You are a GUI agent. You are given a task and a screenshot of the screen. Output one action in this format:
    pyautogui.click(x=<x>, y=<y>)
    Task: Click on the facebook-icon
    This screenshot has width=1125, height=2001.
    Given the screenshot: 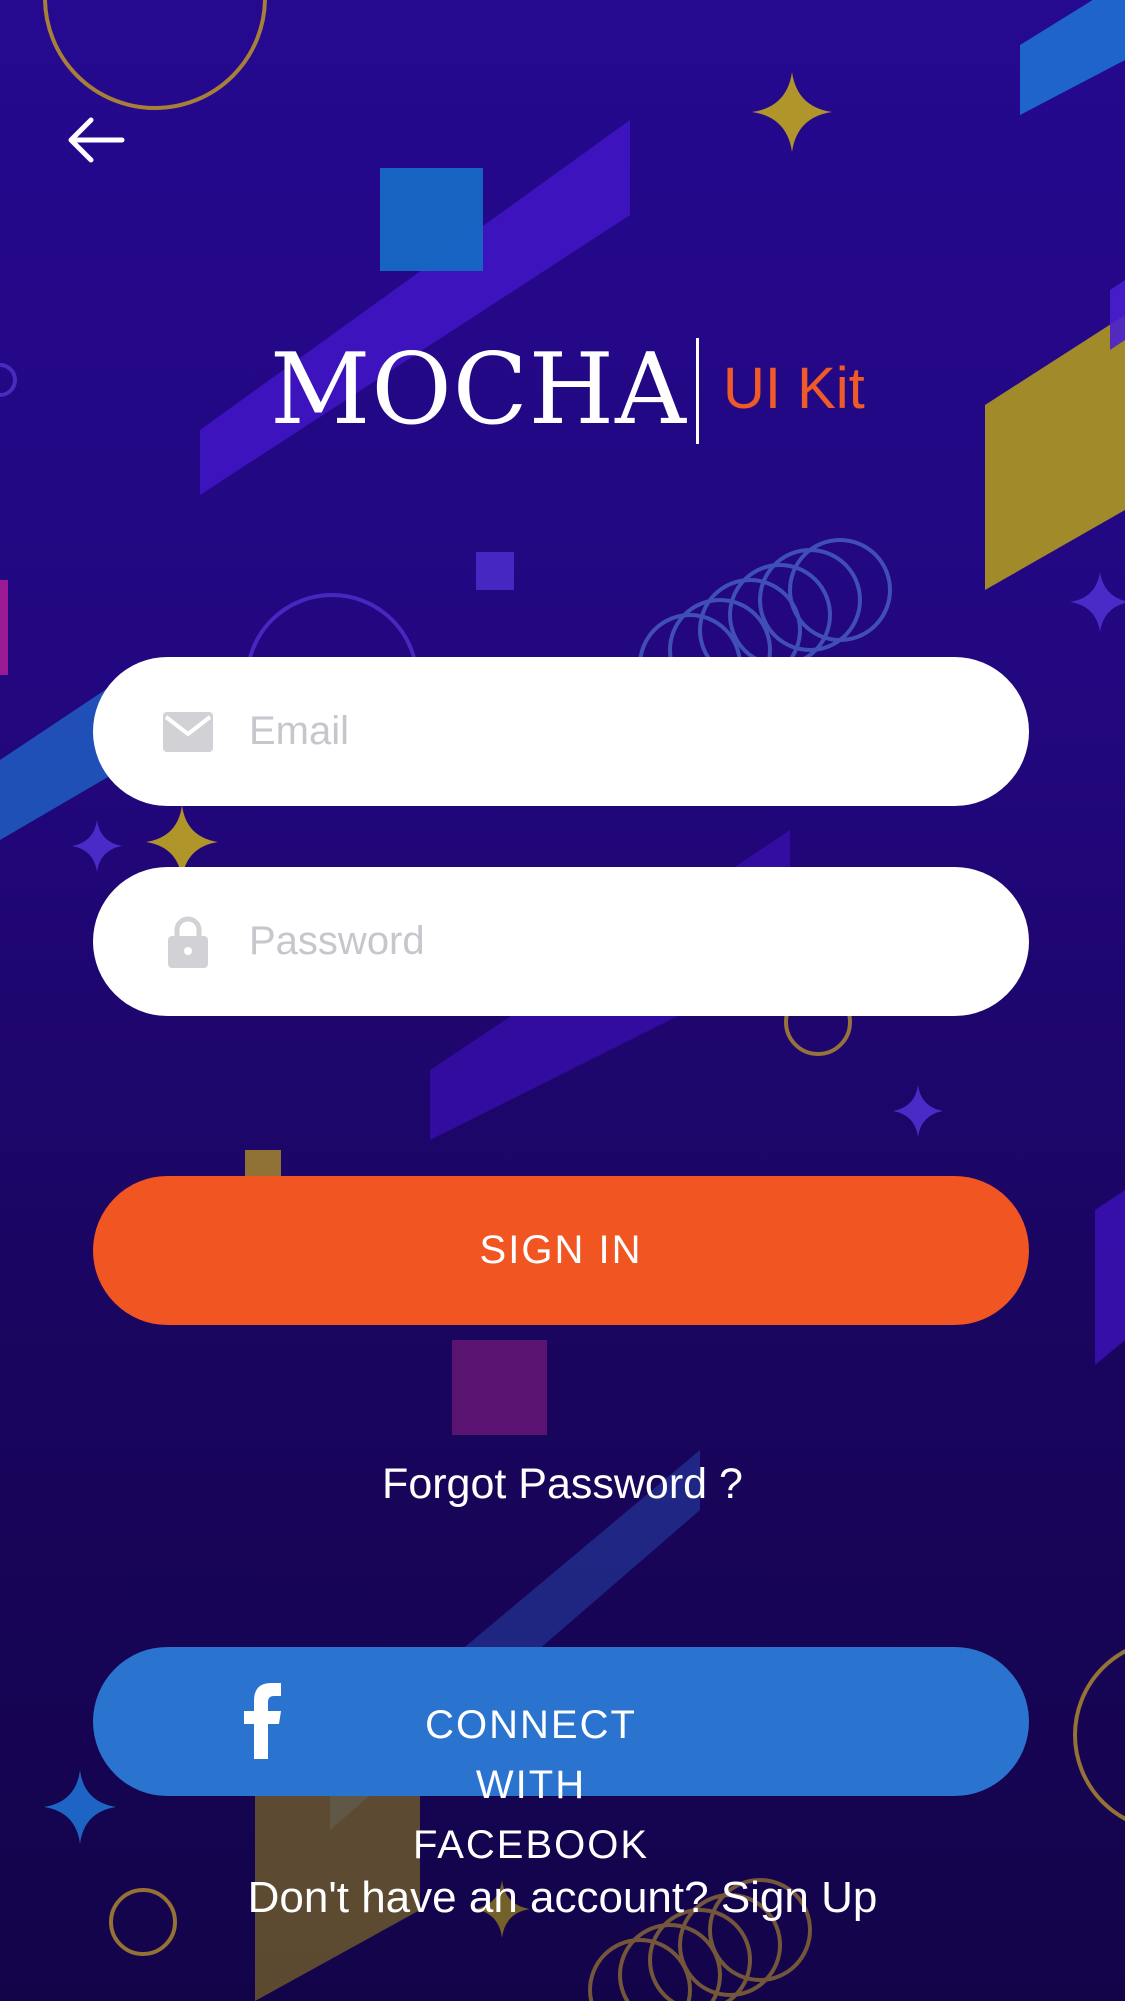 What is the action you would take?
    pyautogui.click(x=262, y=1721)
    